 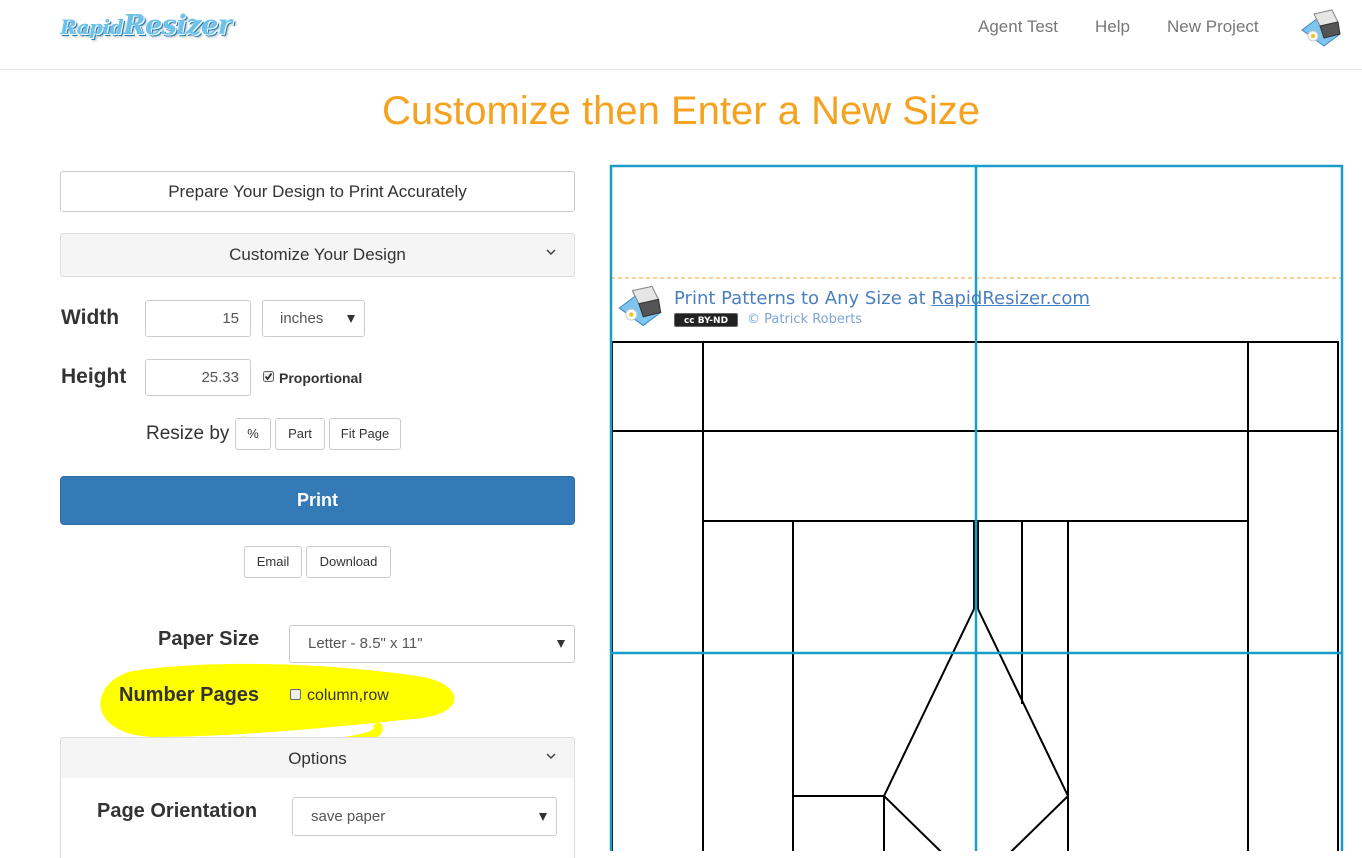 What do you see at coordinates (177, 811) in the screenshot?
I see `page-orientation-label: Page Orientation` at bounding box center [177, 811].